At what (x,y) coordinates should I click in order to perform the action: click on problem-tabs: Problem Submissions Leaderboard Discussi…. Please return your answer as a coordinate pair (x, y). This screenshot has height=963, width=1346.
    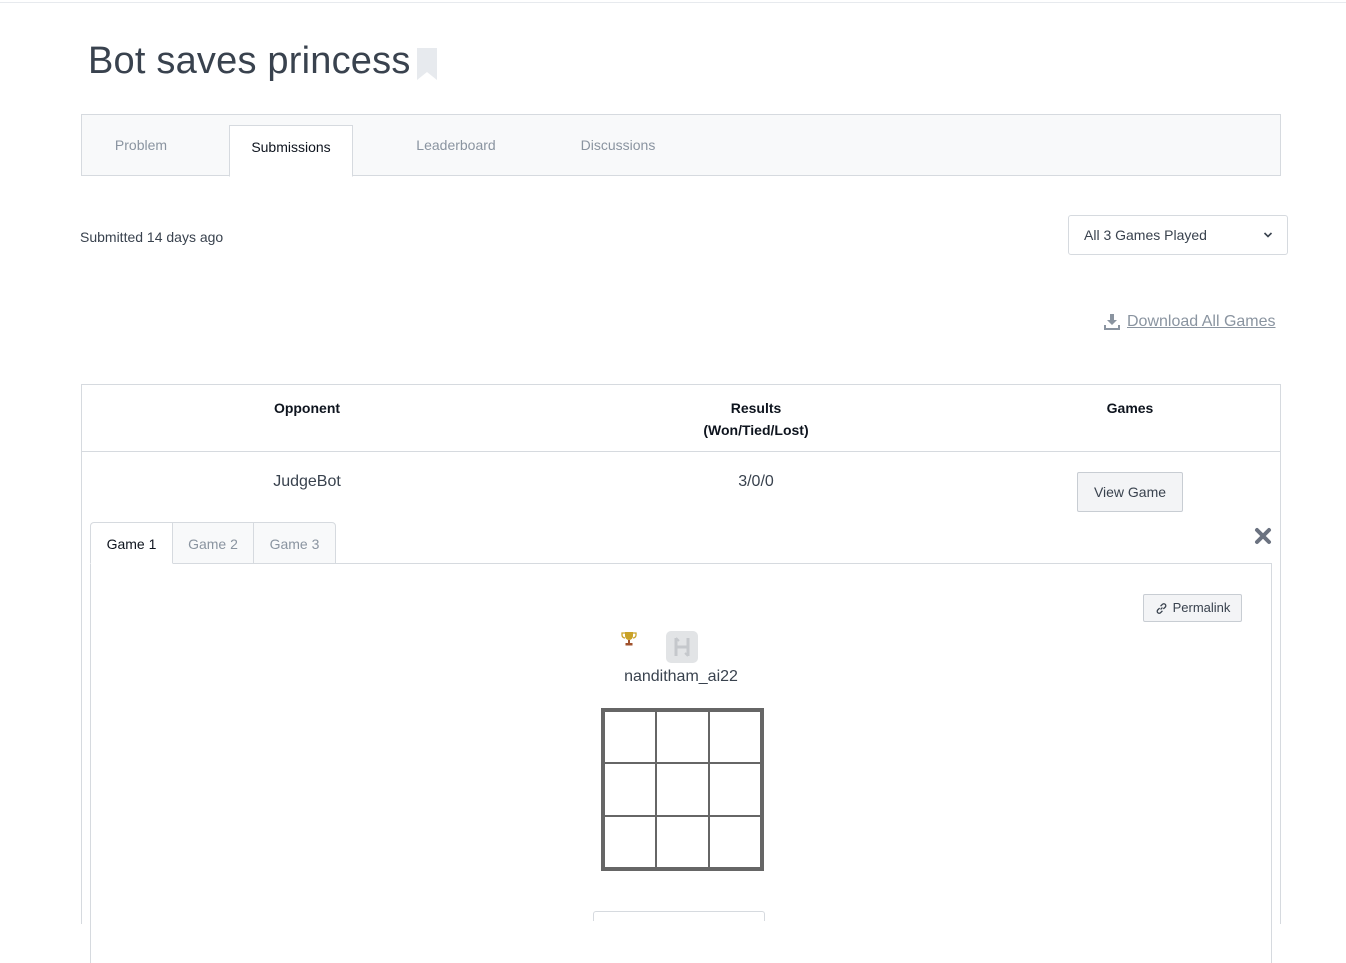
    Looking at the image, I should click on (681, 145).